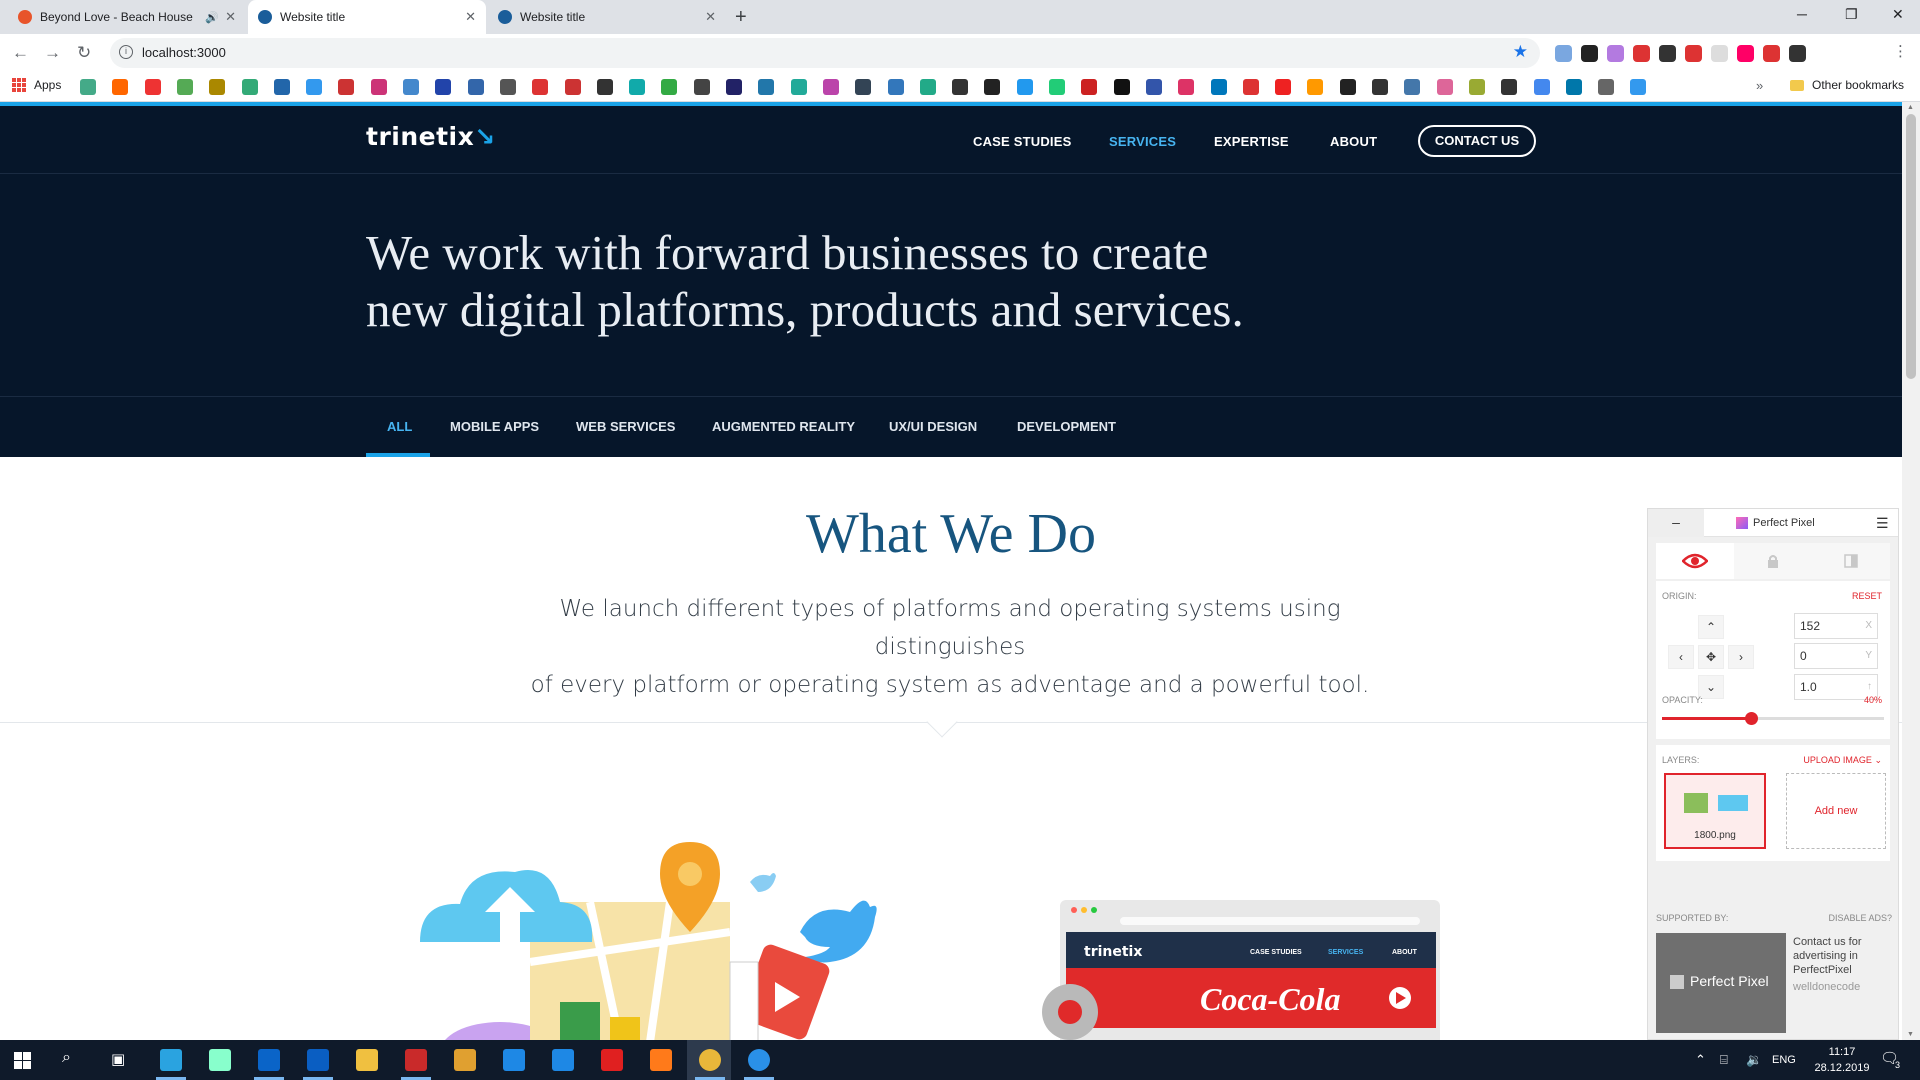 This screenshot has height=1080, width=1920. Describe the element at coordinates (118, 1059) in the screenshot. I see `task-view-icon: ▣` at that location.